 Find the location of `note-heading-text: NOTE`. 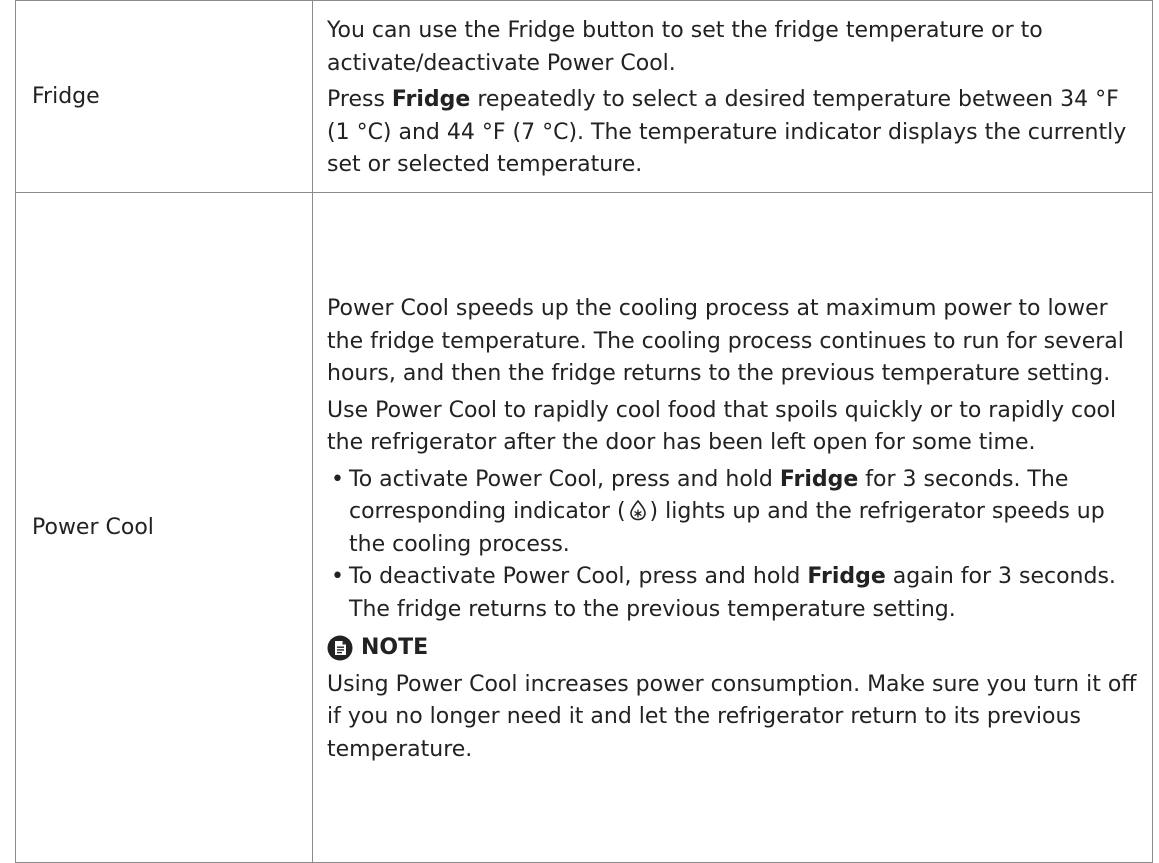

note-heading-text: NOTE is located at coordinates (395, 647).